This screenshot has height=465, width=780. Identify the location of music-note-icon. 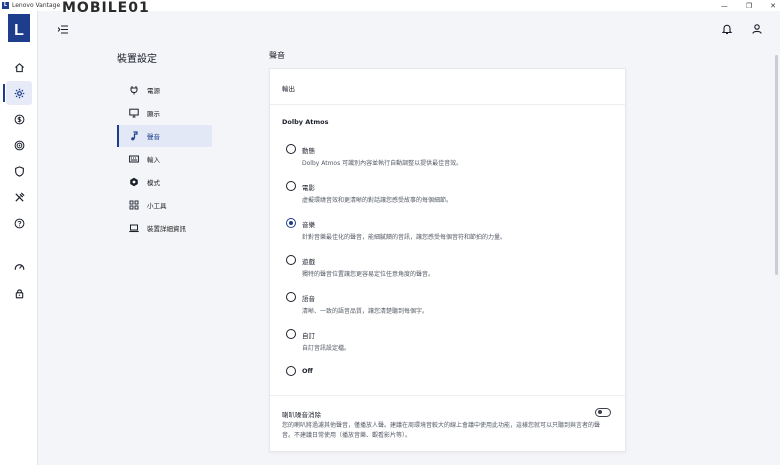
(134, 136).